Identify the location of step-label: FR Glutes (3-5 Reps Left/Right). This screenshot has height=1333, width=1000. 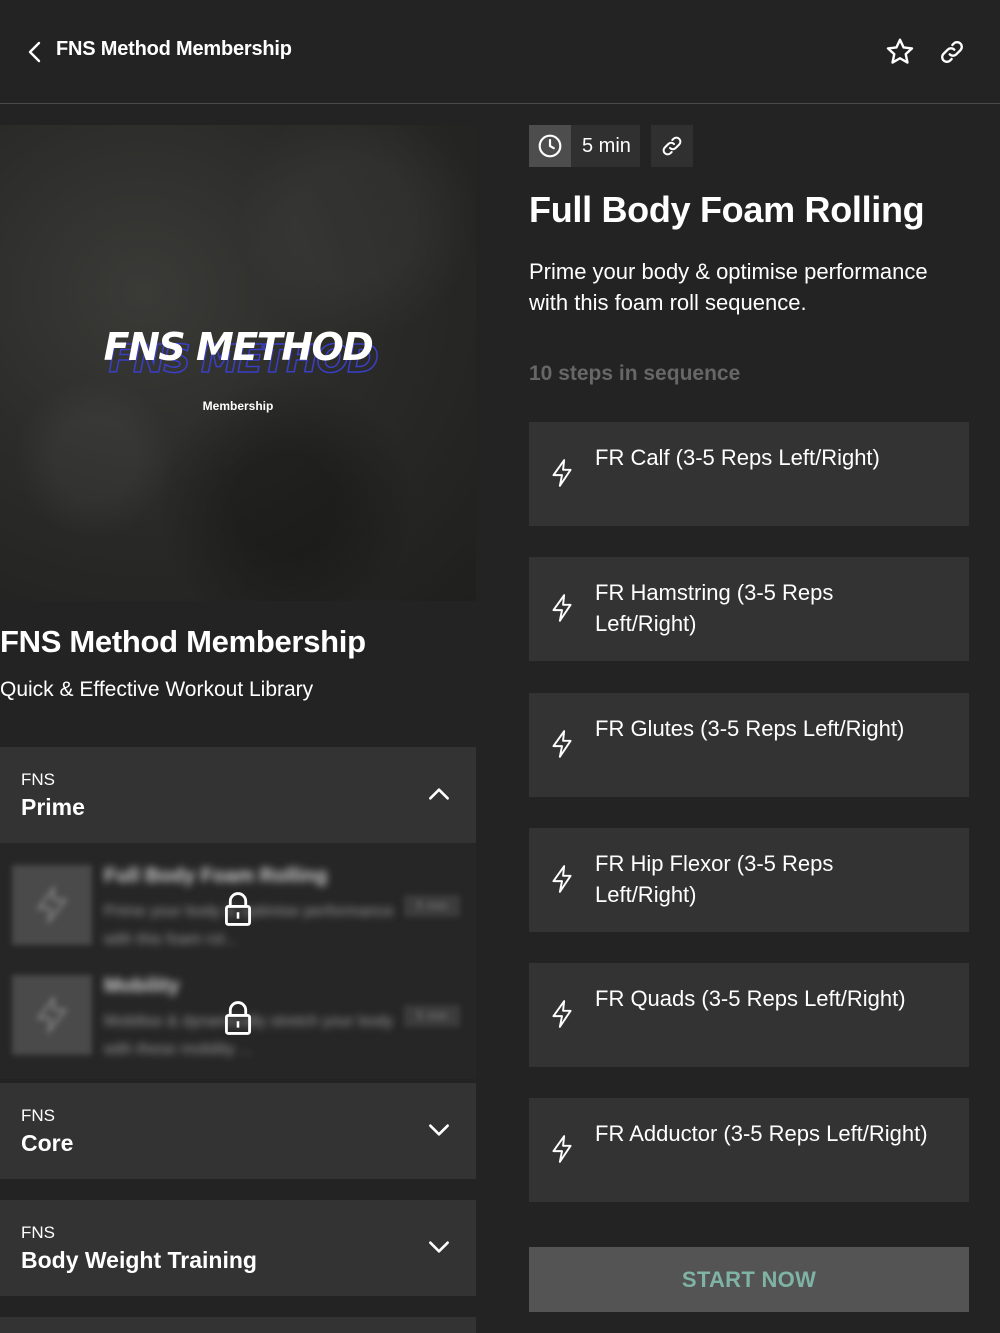
(750, 728).